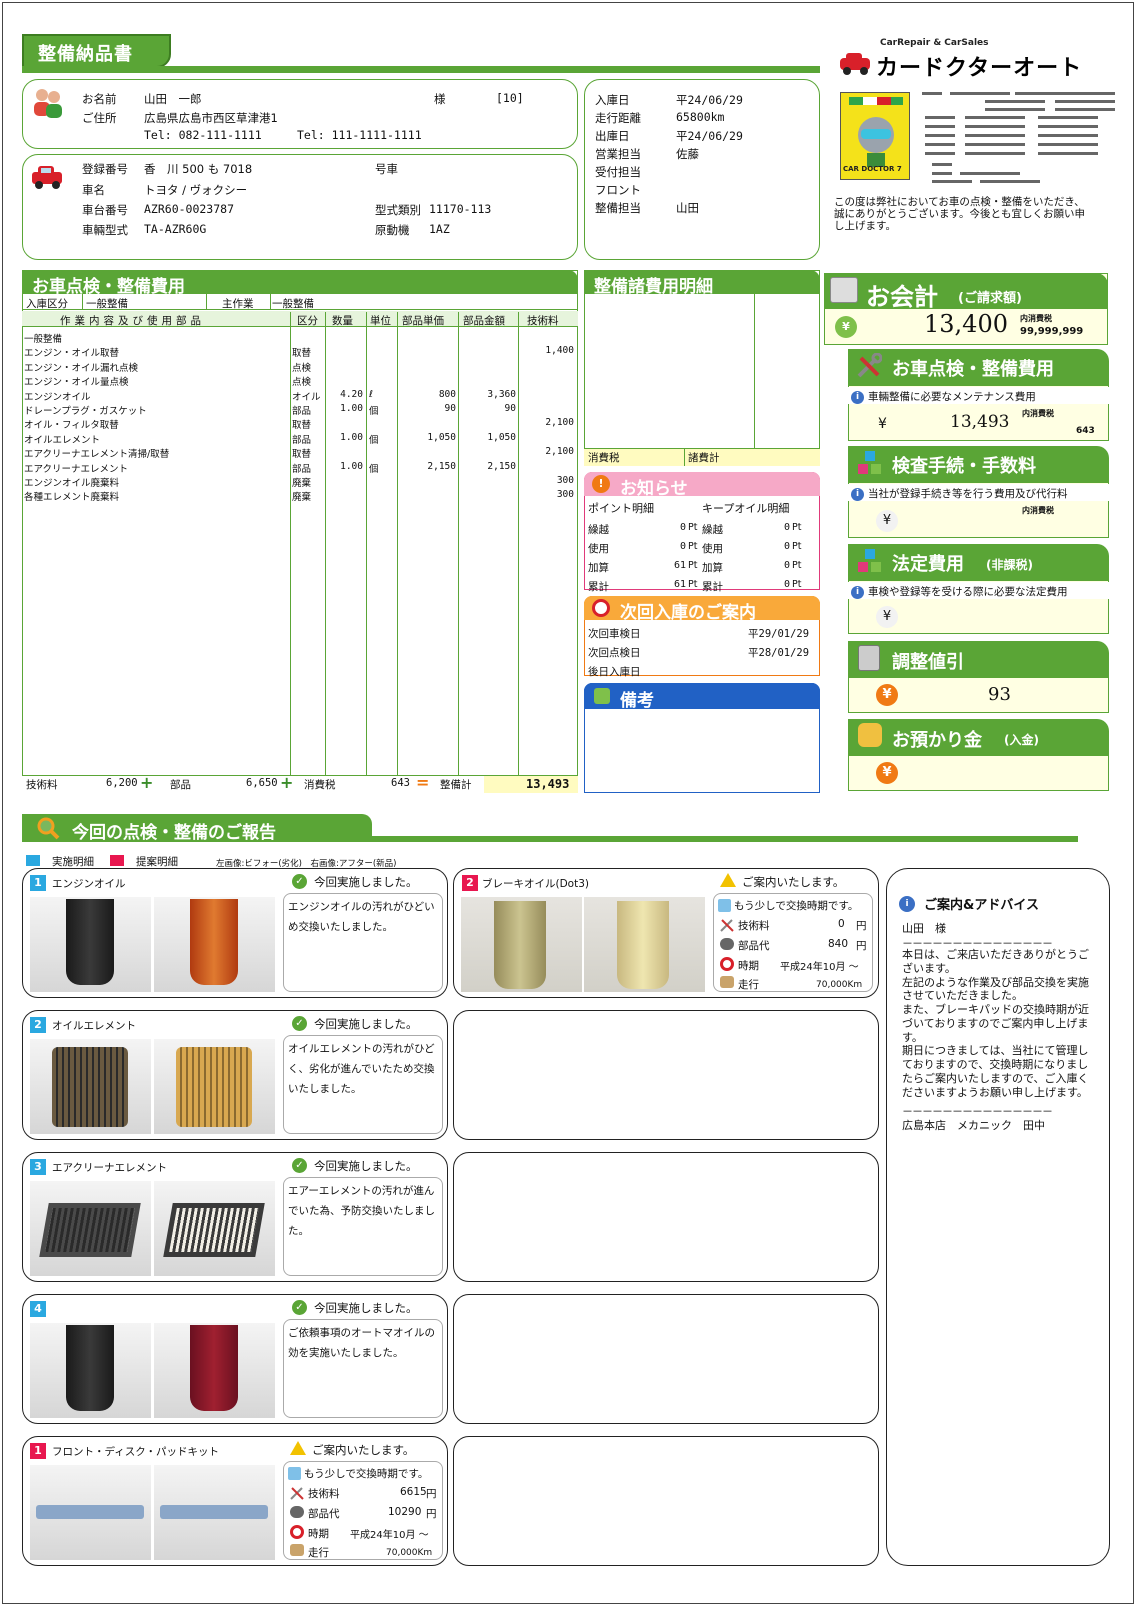 This screenshot has height=1606, width=1136. What do you see at coordinates (431, 1514) in the screenshot?
I see `yen-unit: 円` at bounding box center [431, 1514].